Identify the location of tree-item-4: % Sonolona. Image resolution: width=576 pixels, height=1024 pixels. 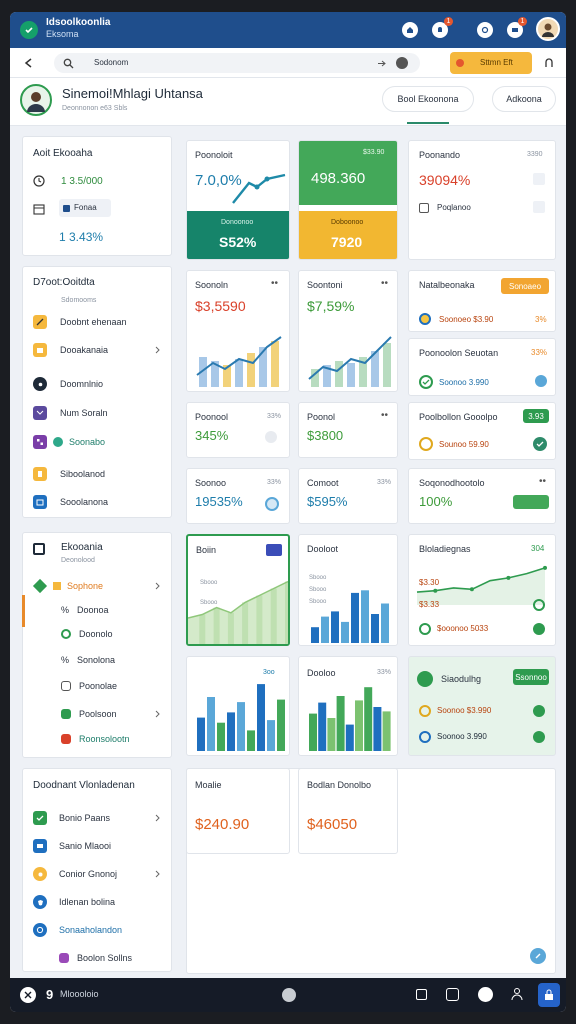
(97, 660).